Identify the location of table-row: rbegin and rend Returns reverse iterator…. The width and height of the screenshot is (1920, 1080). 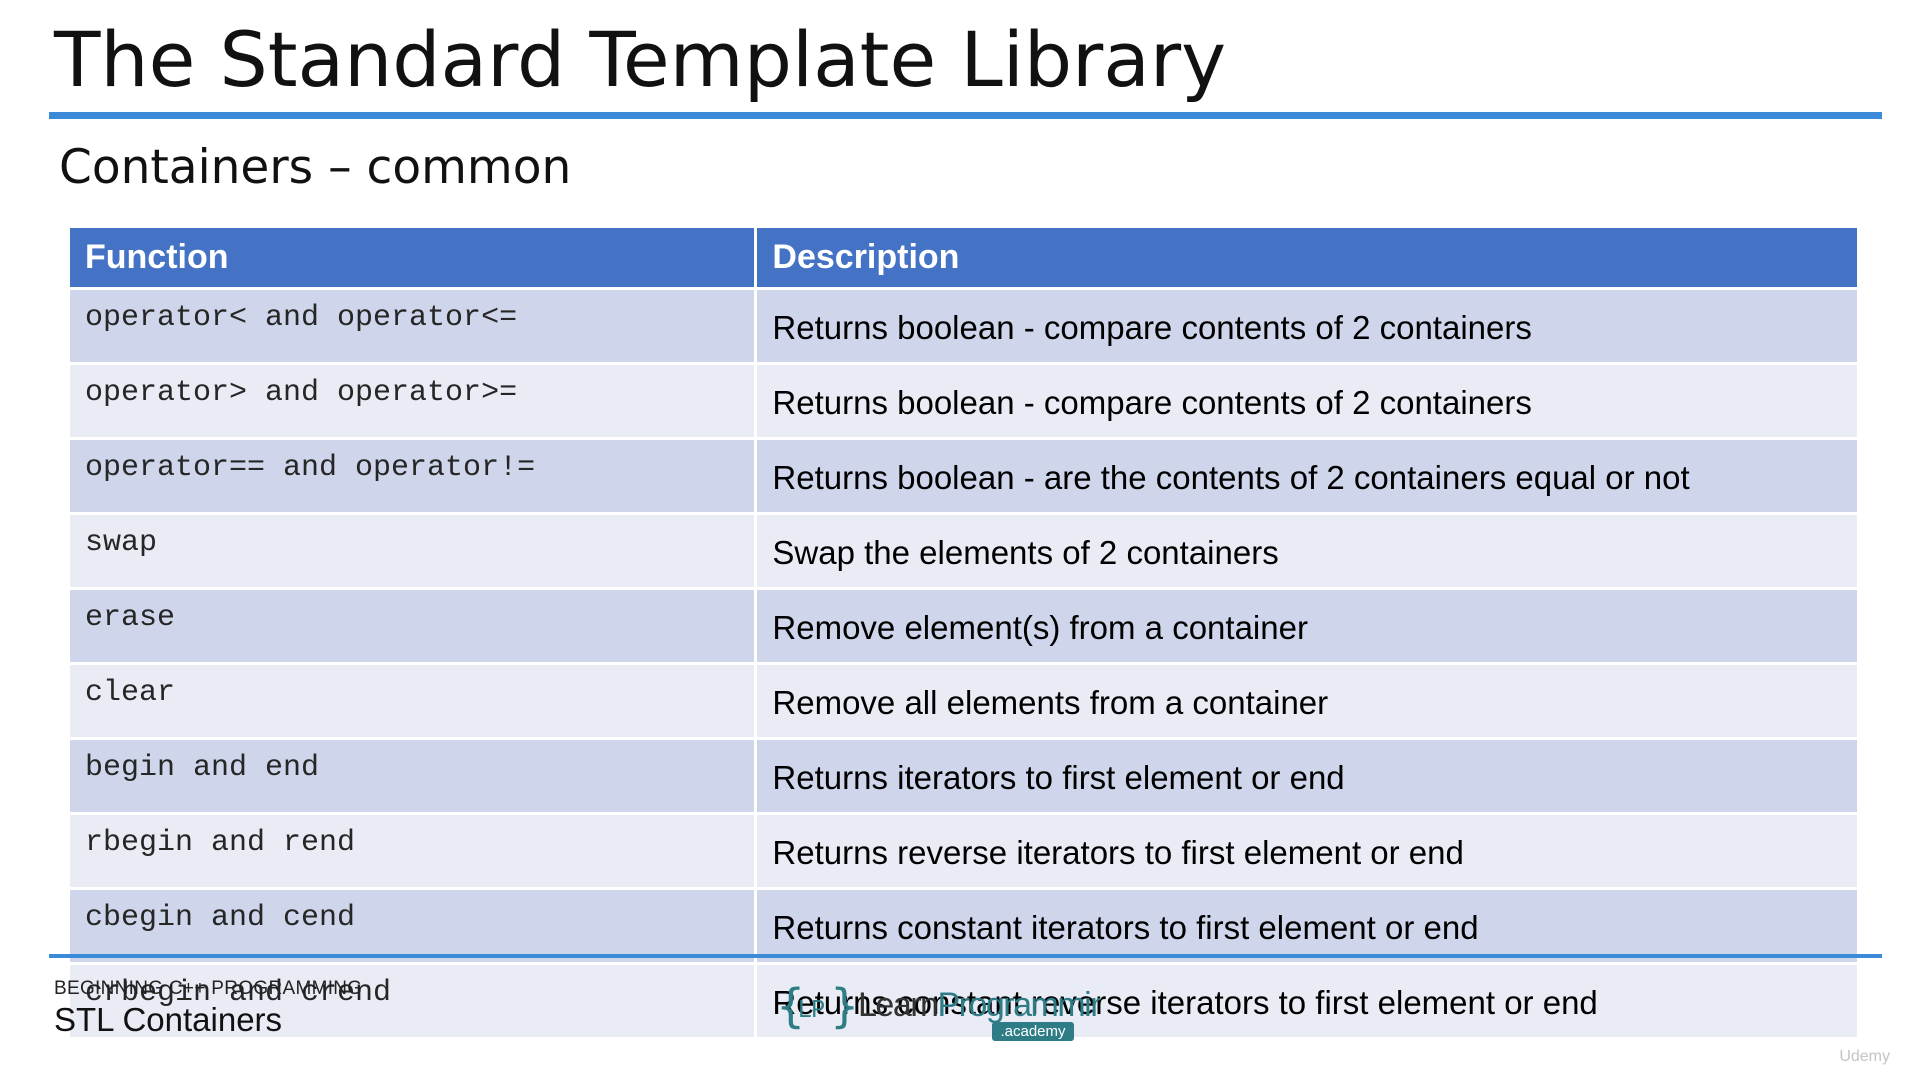
(963, 852).